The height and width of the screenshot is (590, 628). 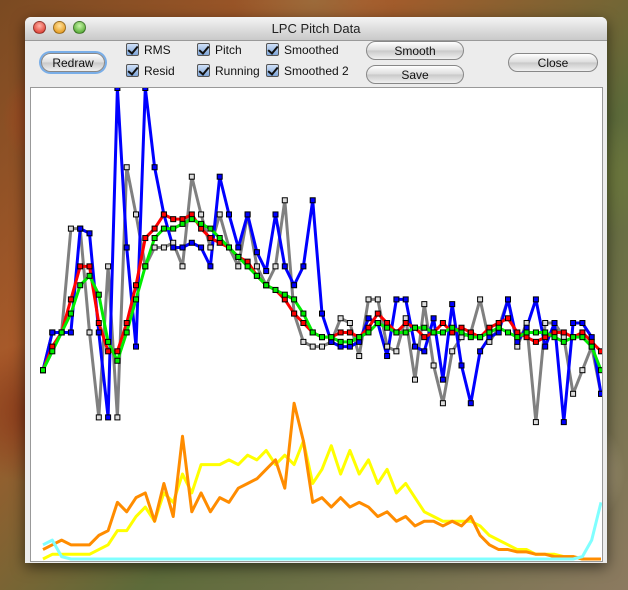 I want to click on resid-checkbox: Resid, so click(x=150, y=72).